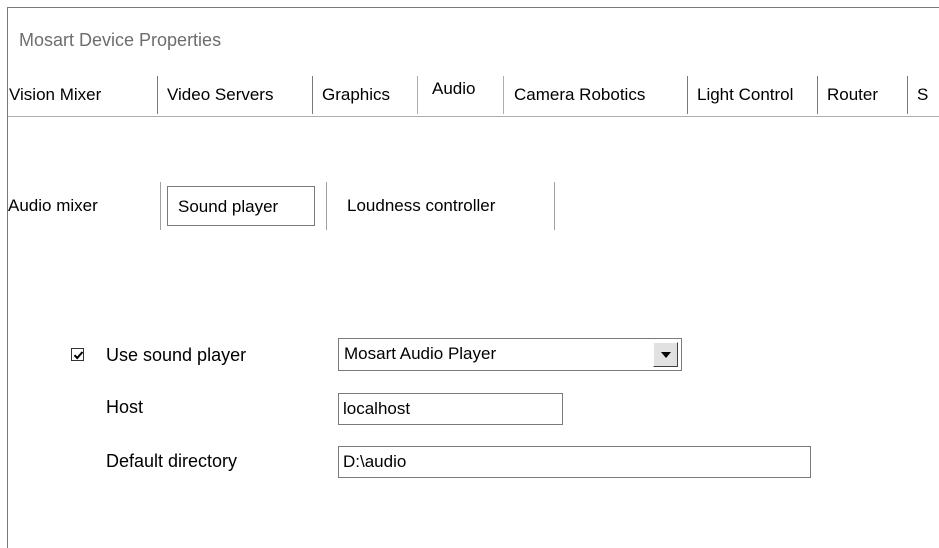 The height and width of the screenshot is (548, 939). I want to click on tab-label: S, so click(923, 94).